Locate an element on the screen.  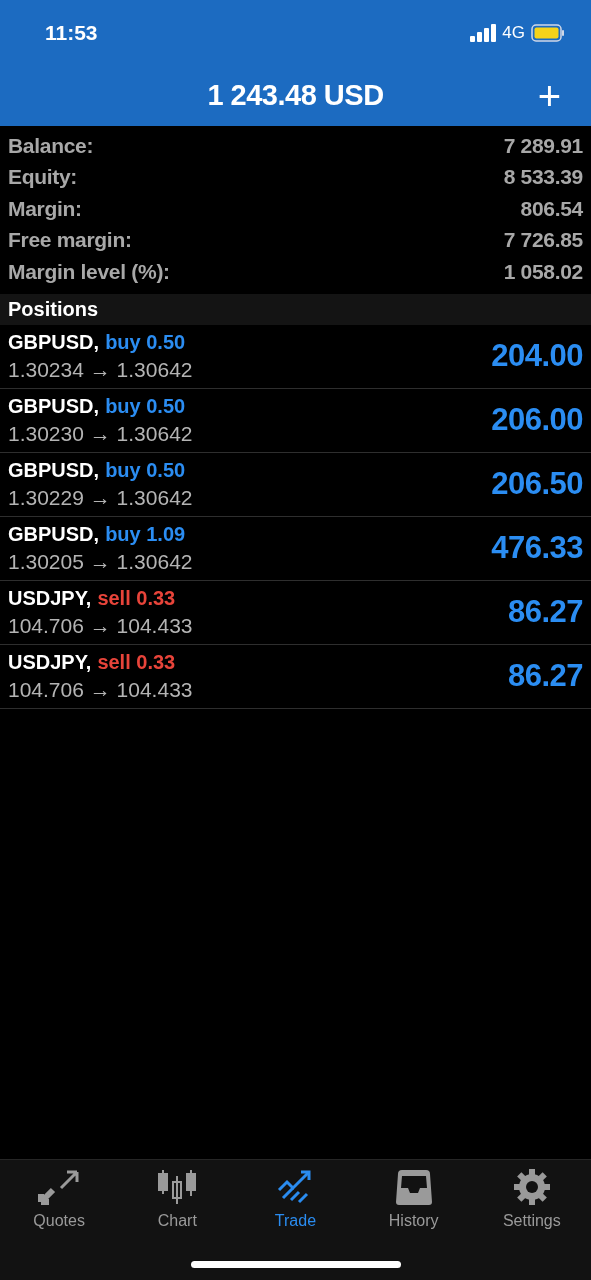
summary-value: 1 058.02 is located at coordinates (543, 271).